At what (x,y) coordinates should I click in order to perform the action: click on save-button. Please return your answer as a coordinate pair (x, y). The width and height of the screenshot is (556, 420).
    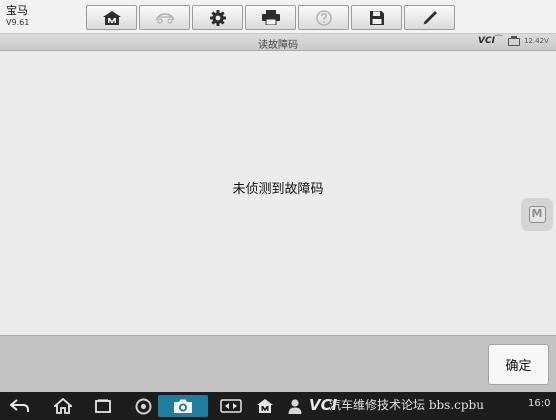
    Looking at the image, I should click on (376, 17).